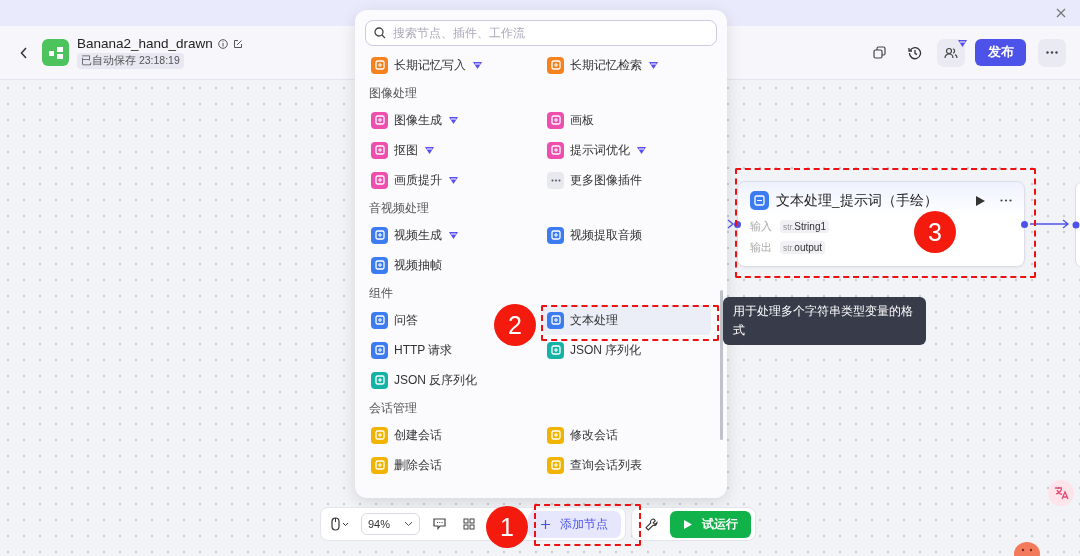  Describe the element at coordinates (594, 350) in the screenshot. I see `node-option: JSON 序列化` at that location.